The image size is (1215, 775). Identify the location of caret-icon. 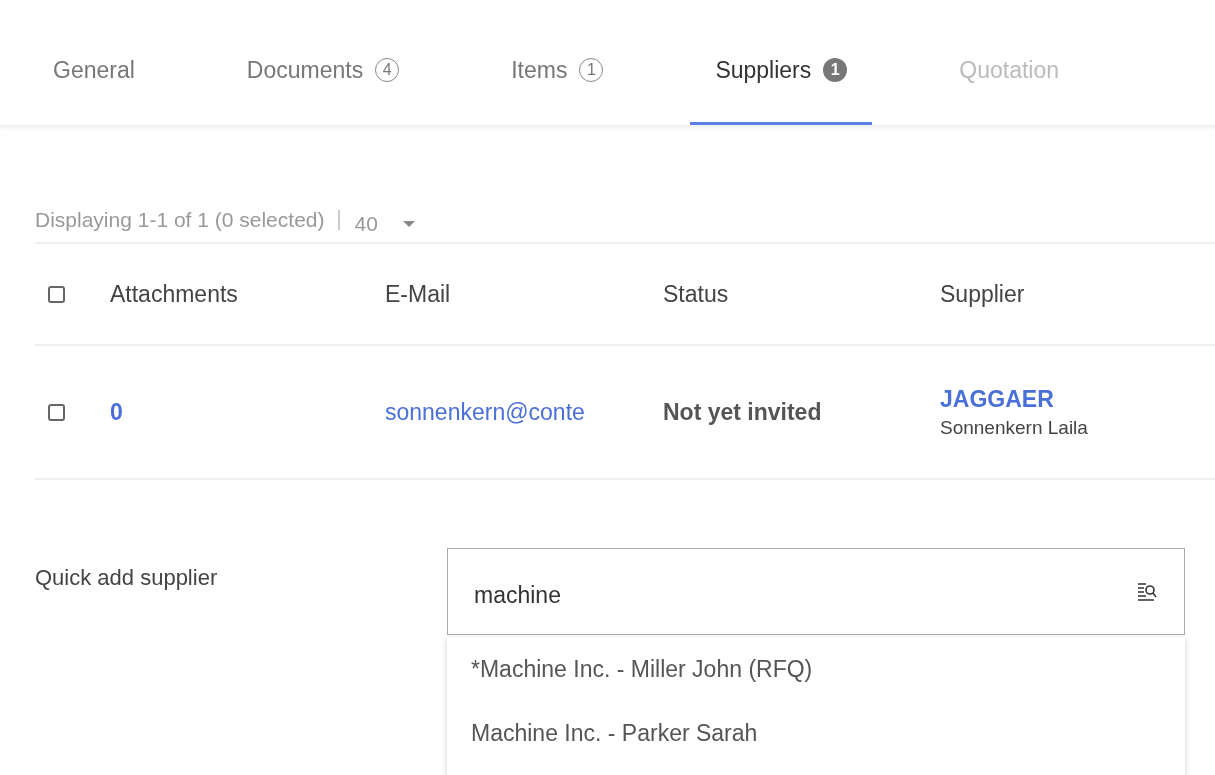
(408, 223).